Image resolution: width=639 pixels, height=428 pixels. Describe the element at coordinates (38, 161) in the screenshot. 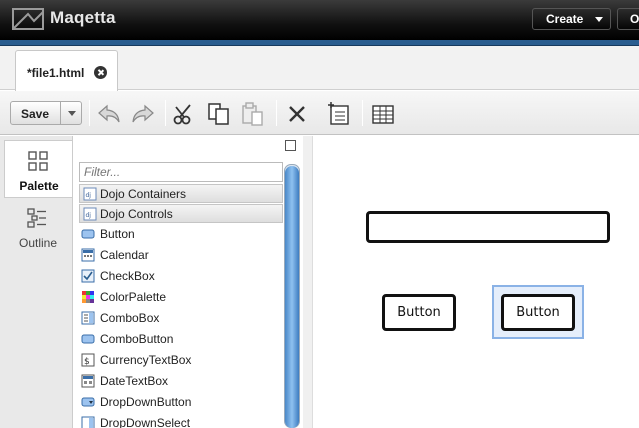

I see `palette-icon` at that location.